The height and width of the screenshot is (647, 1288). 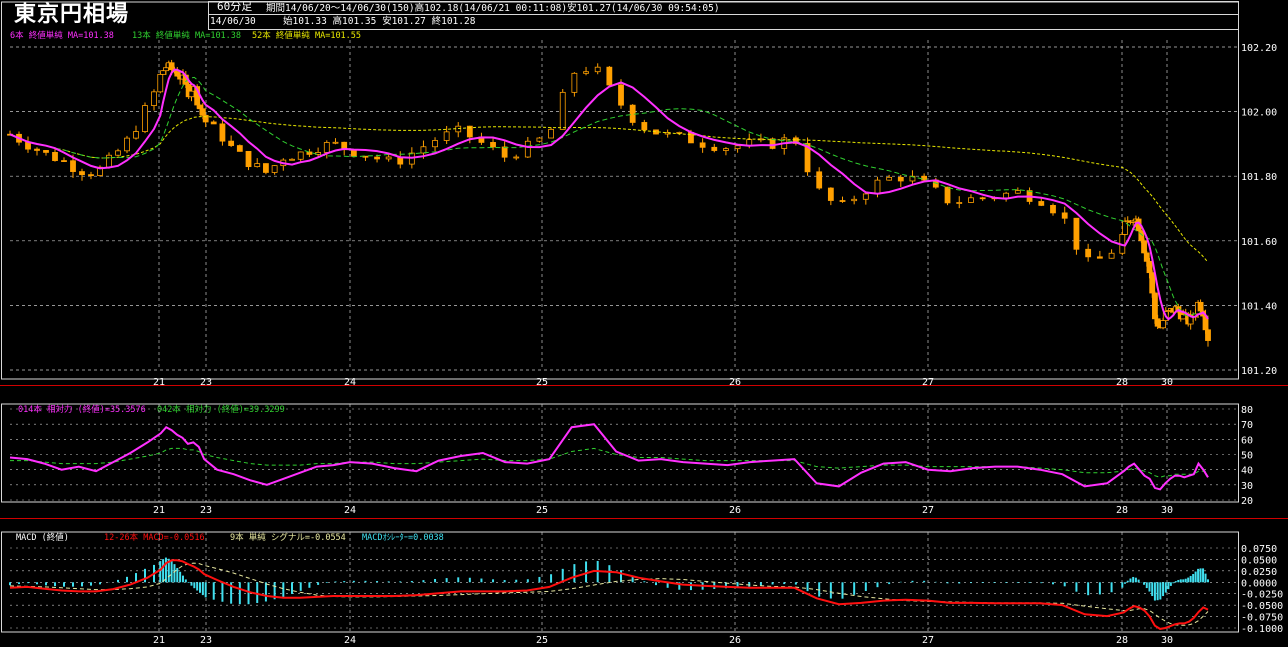 I want to click on price-y-tick-label: 101.20, so click(x=1259, y=371).